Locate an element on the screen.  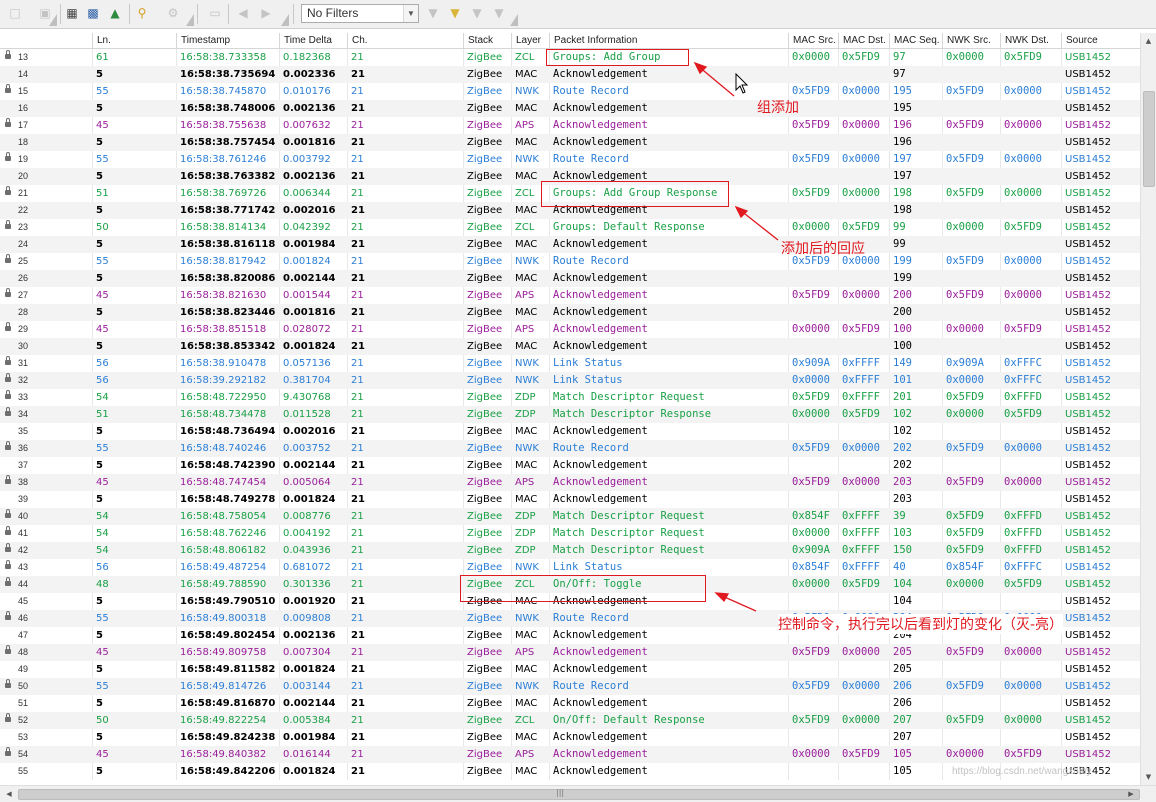
annotation-arrows is located at coordinates (736, 336).